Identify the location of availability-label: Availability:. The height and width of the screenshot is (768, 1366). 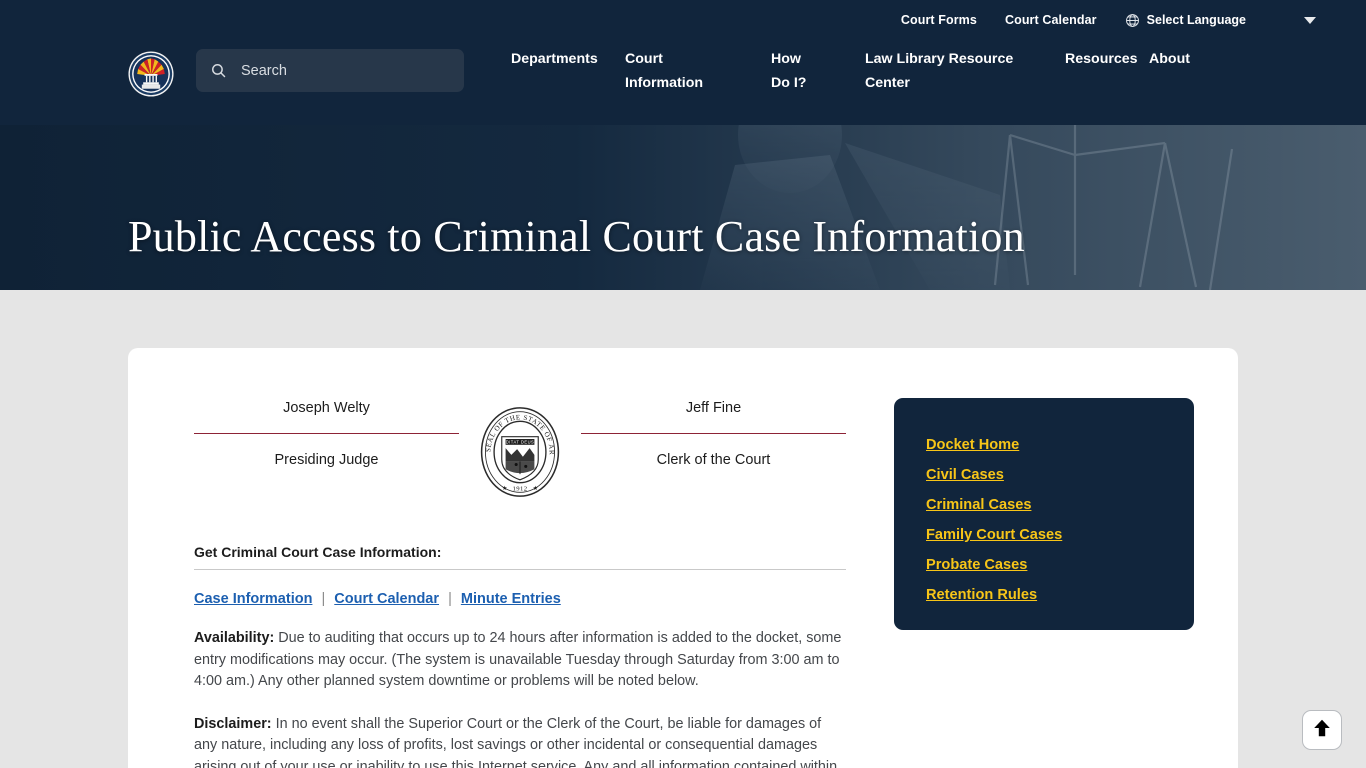
(234, 638).